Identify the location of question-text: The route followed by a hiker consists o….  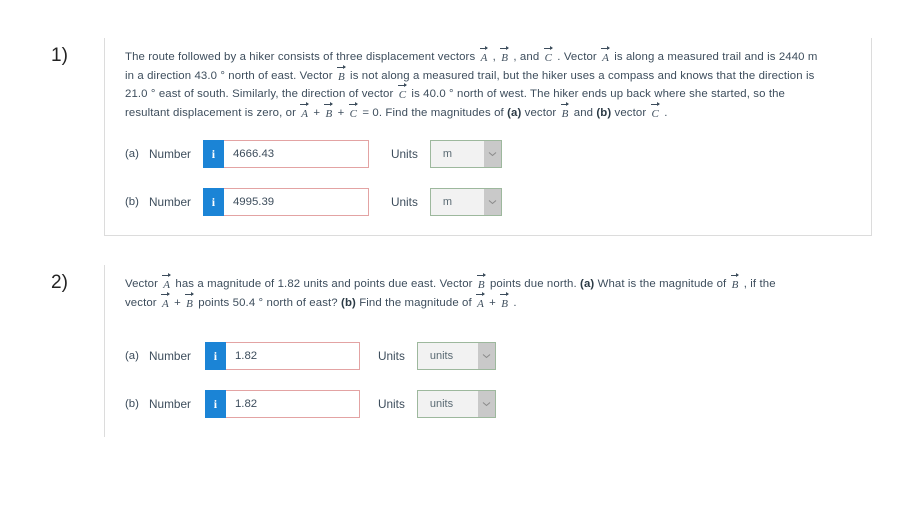
(472, 80).